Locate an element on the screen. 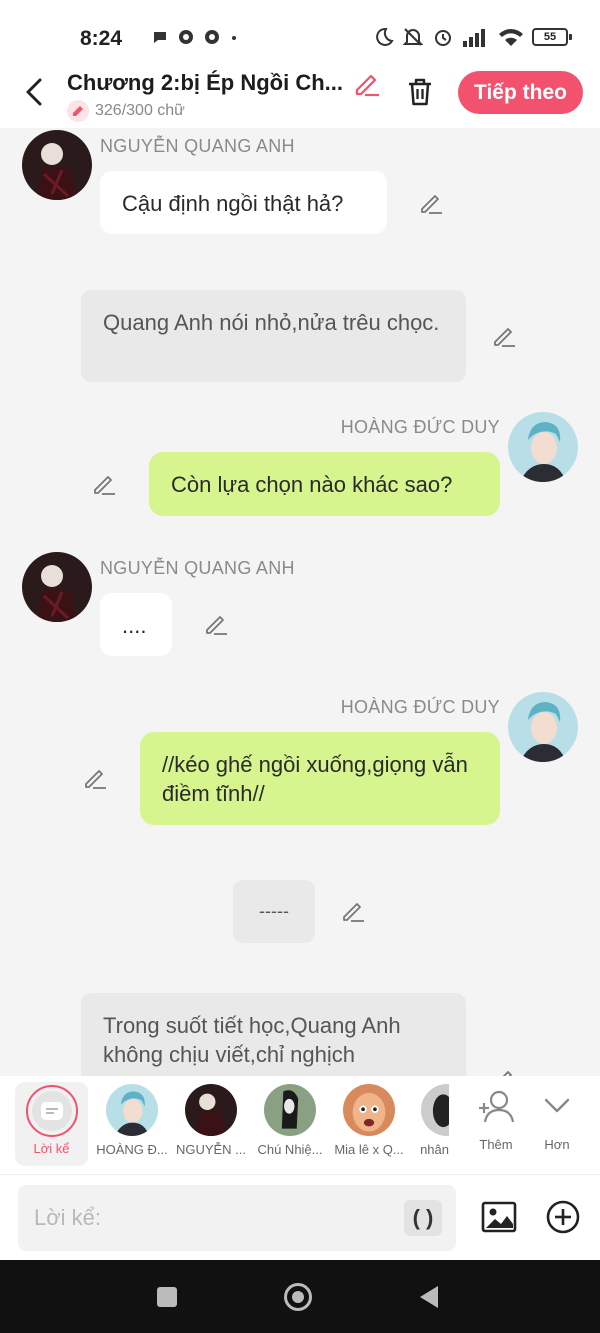 The width and height of the screenshot is (600, 1333). plus-circle-icon is located at coordinates (563, 1217).